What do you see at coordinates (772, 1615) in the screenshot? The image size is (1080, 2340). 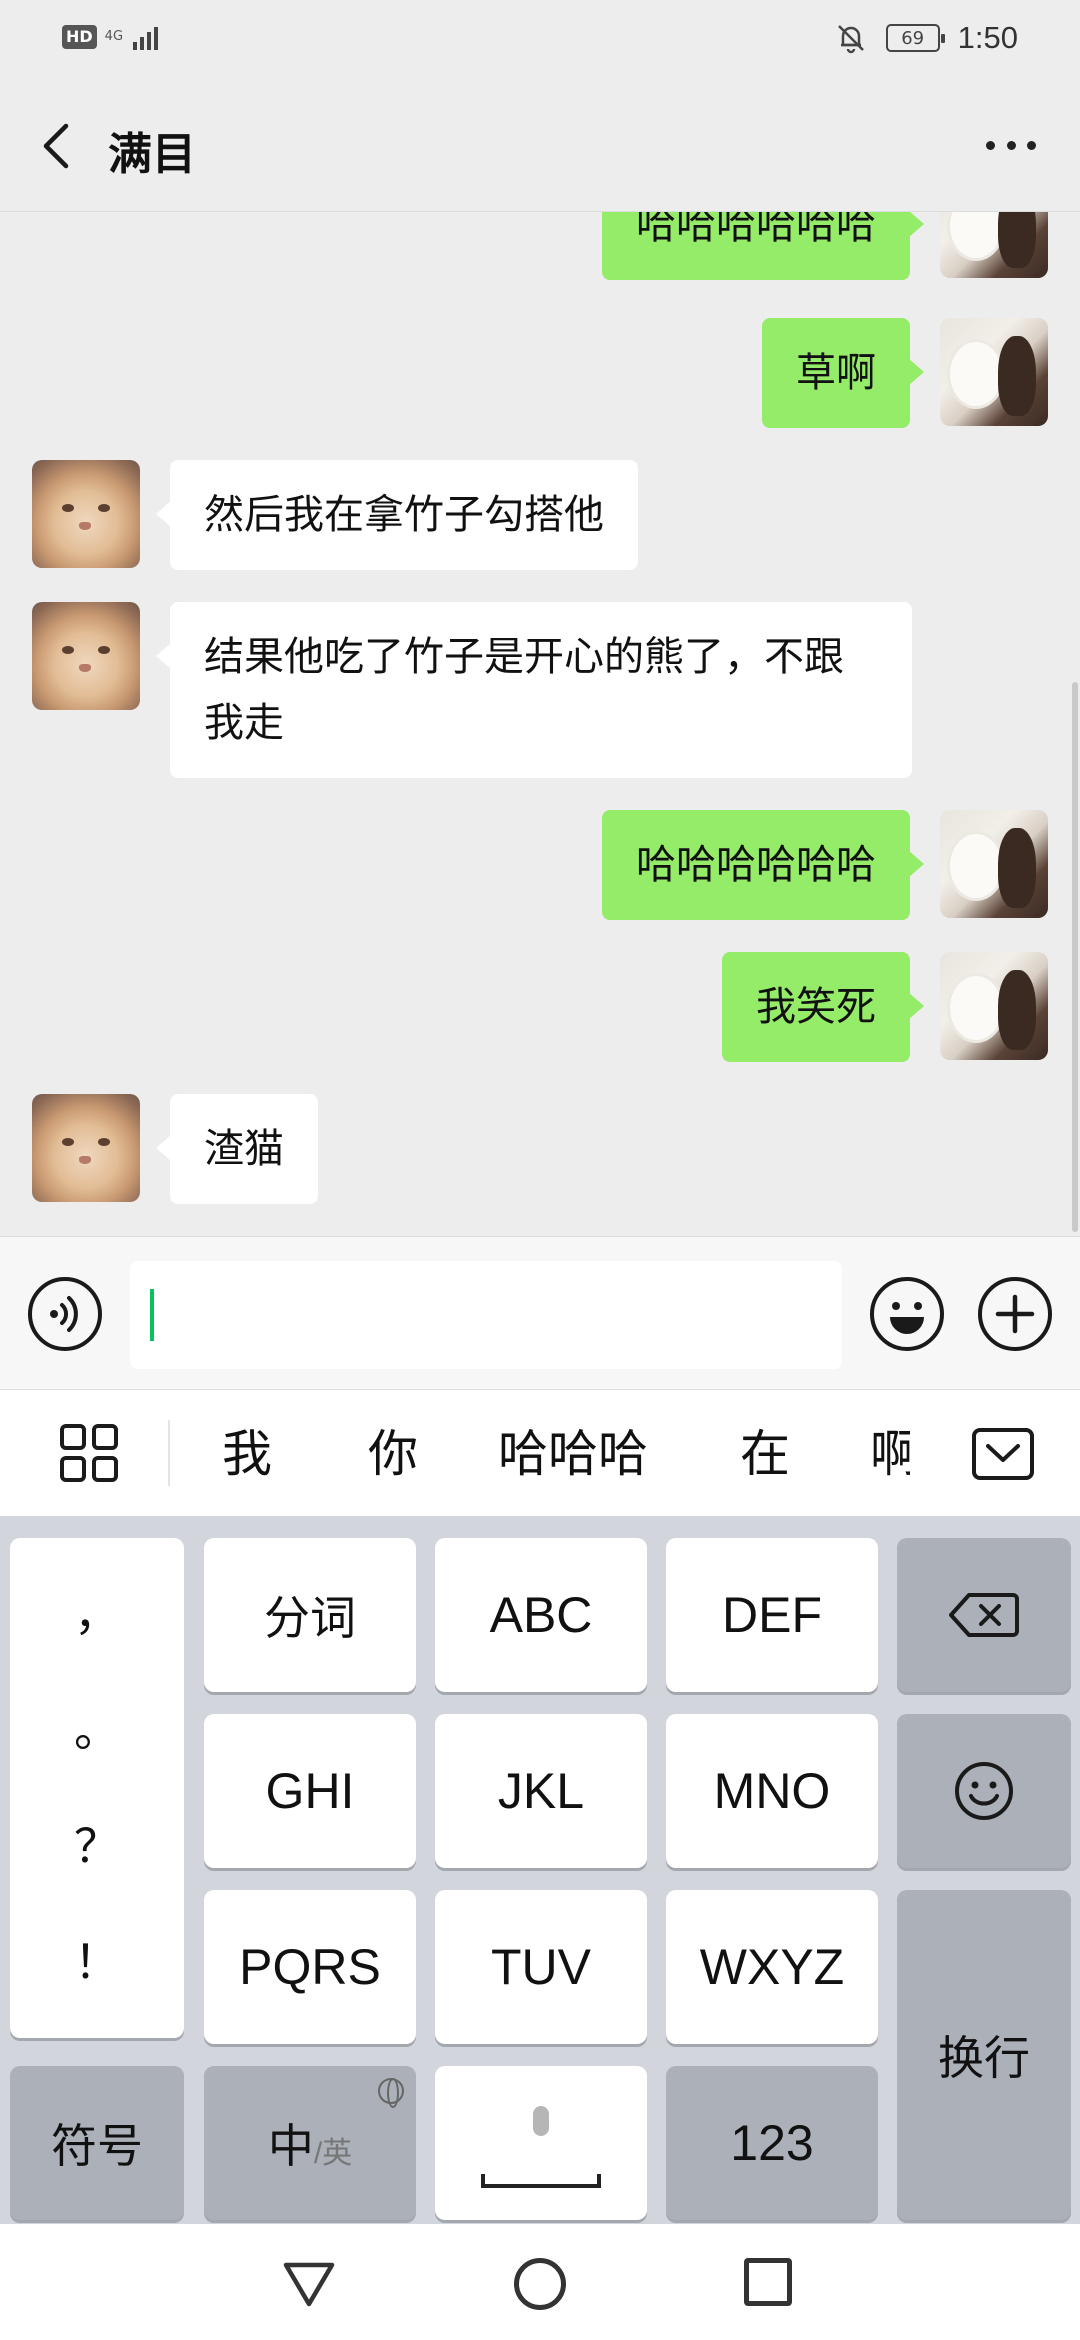 I see `key-def: DEF` at bounding box center [772, 1615].